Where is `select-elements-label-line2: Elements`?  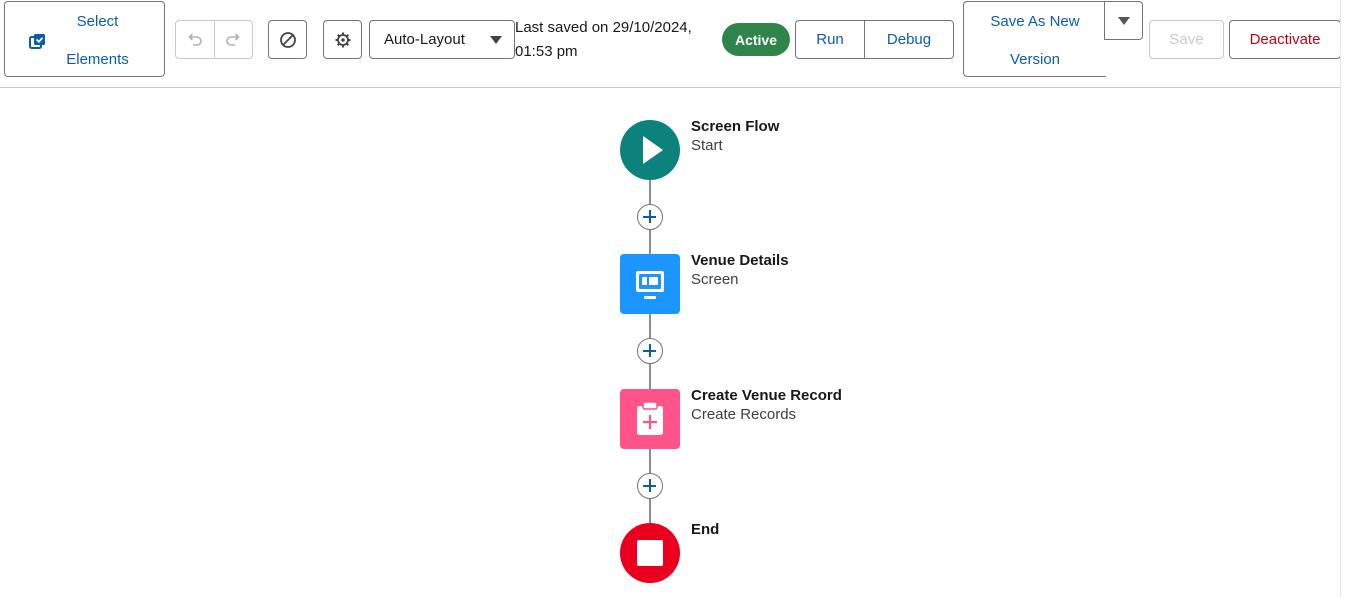
select-elements-label-line2: Elements is located at coordinates (97, 59).